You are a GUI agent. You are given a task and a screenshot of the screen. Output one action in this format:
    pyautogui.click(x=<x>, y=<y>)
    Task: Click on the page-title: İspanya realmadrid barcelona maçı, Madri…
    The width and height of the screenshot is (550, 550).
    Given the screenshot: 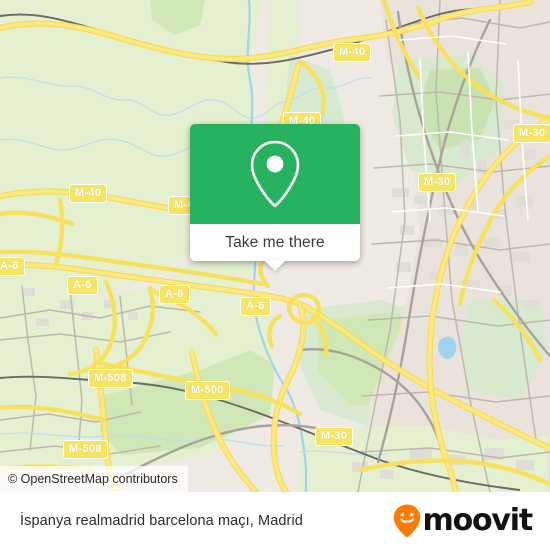 What is the action you would take?
    pyautogui.click(x=161, y=521)
    